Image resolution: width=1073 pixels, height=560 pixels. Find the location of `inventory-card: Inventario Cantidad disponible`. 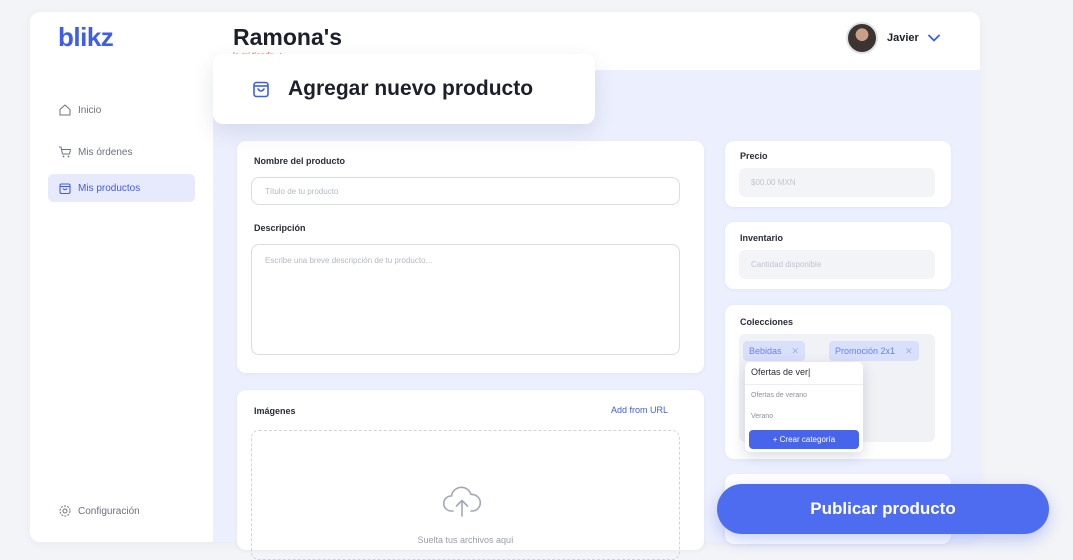

inventory-card: Inventario Cantidad disponible is located at coordinates (838, 255).